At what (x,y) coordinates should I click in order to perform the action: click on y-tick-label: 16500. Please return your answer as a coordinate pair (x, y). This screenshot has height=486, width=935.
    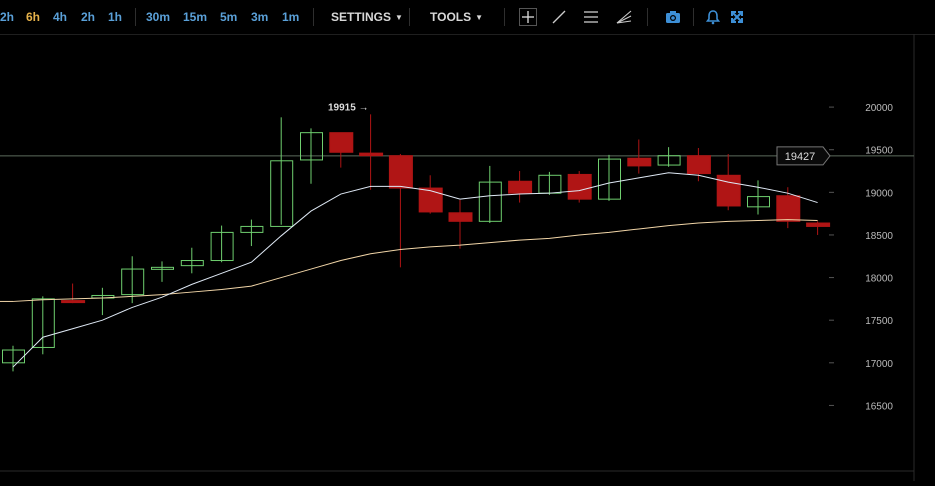
    Looking at the image, I should click on (879, 406).